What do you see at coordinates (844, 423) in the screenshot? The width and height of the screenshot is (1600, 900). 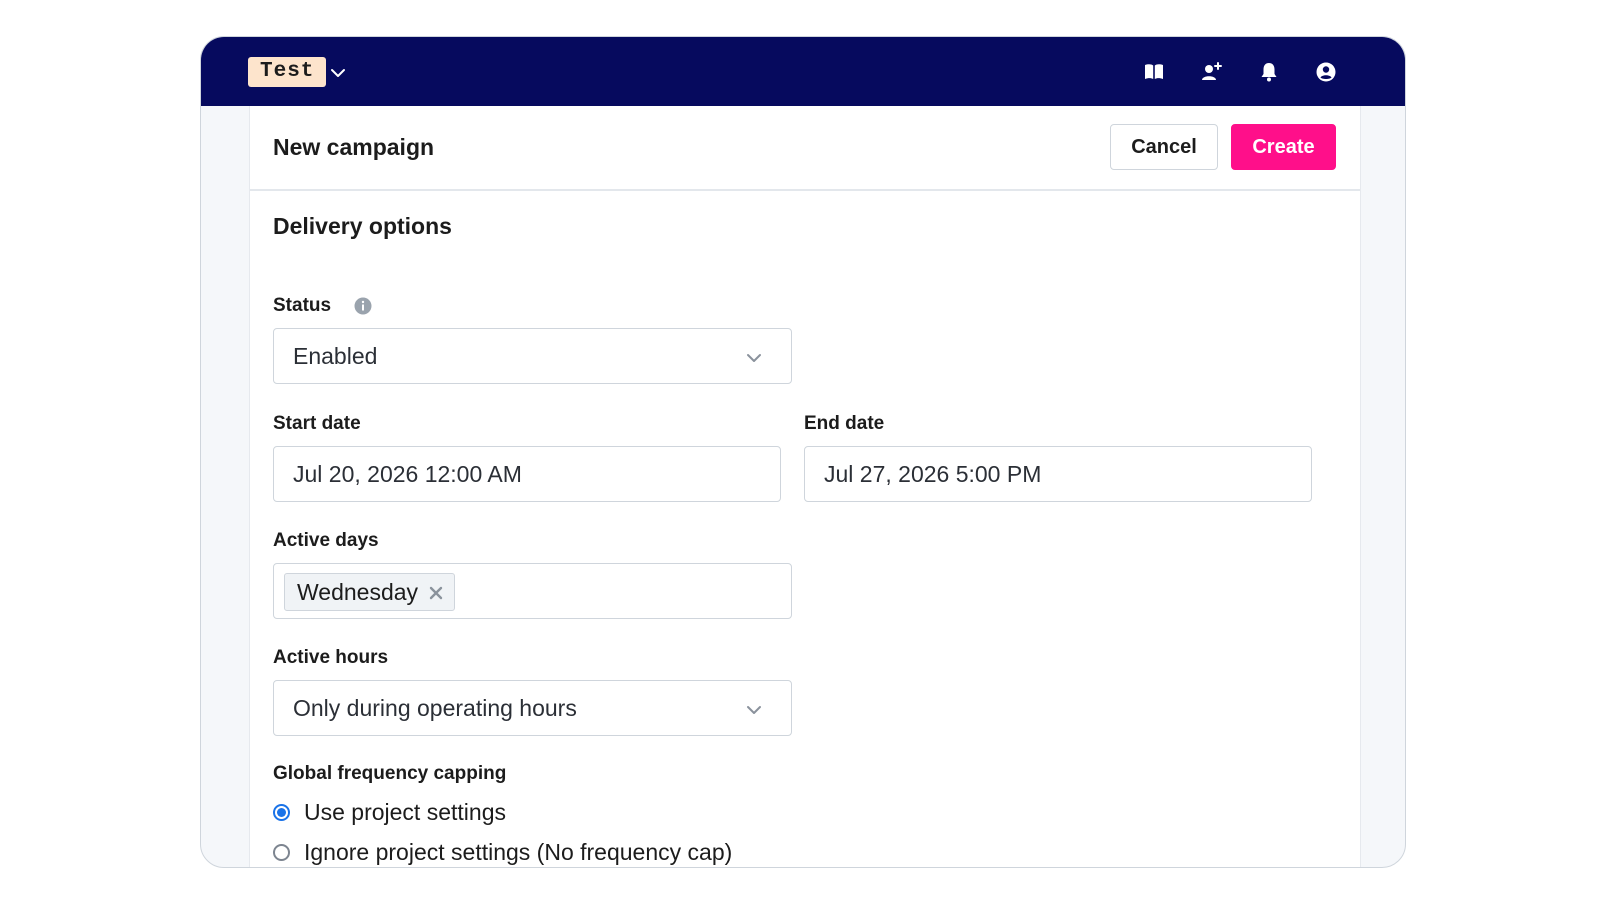 I see `end-date-label: End date` at bounding box center [844, 423].